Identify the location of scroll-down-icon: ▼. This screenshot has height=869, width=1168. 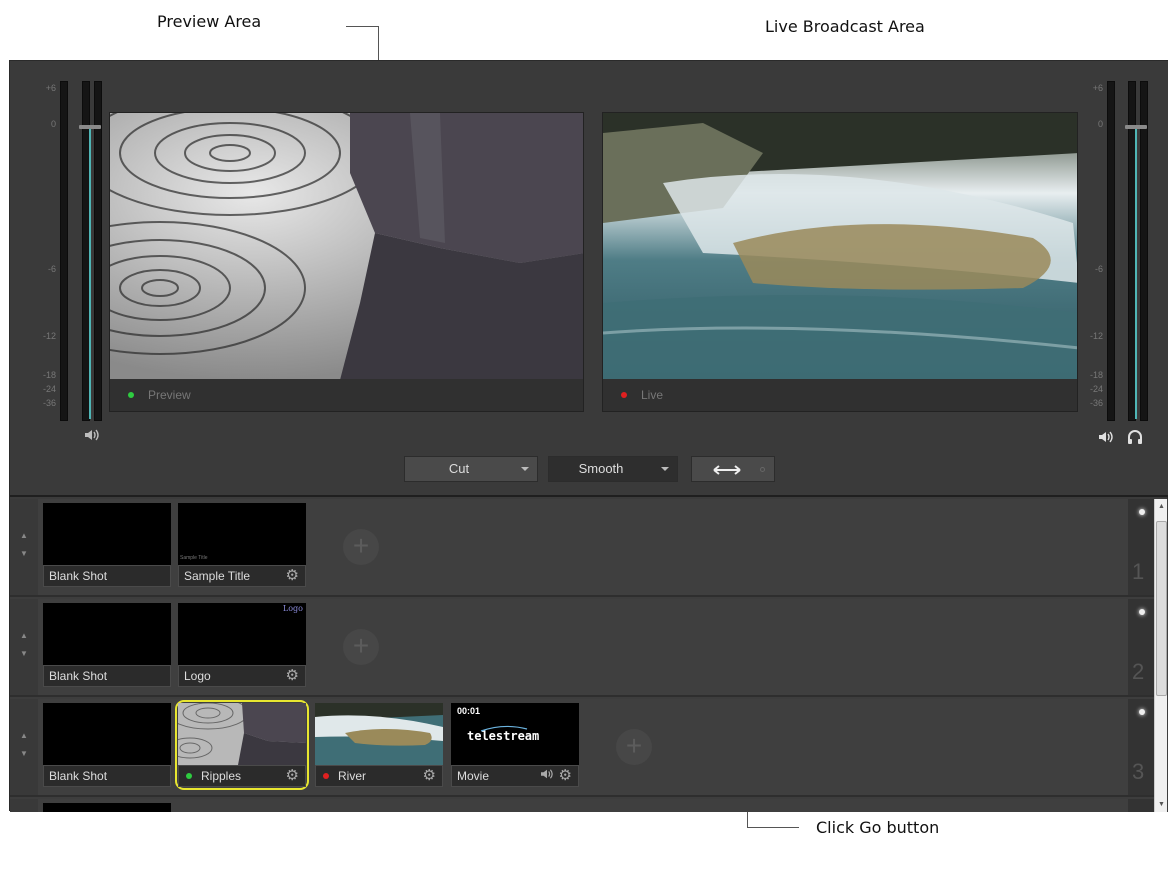
(1161, 804).